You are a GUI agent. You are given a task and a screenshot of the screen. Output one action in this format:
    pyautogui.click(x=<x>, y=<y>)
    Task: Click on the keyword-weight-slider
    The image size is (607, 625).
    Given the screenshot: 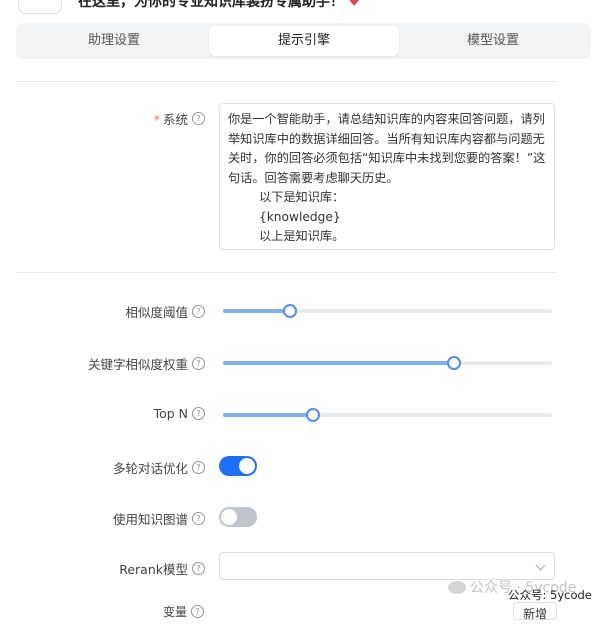 What is the action you would take?
    pyautogui.click(x=387, y=363)
    